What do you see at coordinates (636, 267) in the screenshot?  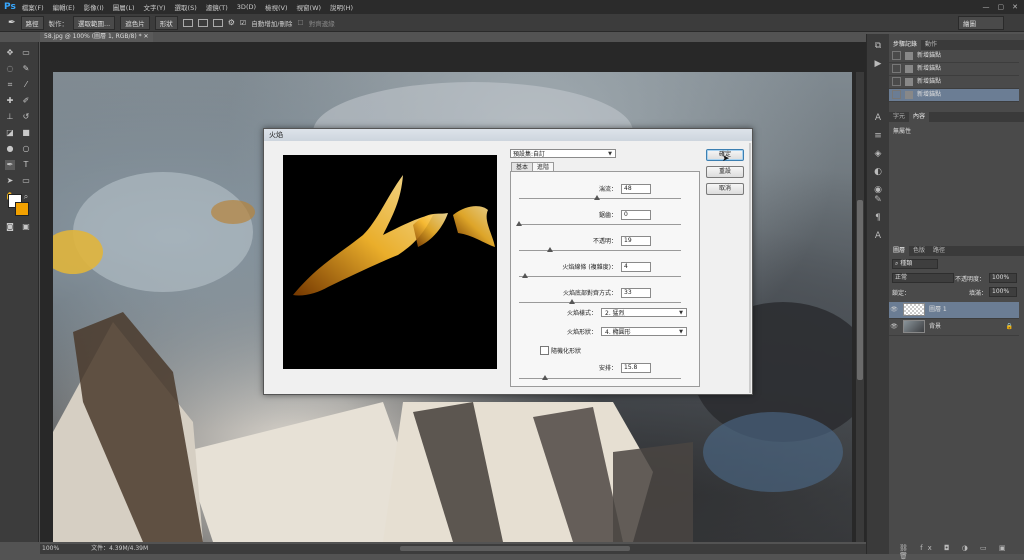 I see `field-input: 4` at bounding box center [636, 267].